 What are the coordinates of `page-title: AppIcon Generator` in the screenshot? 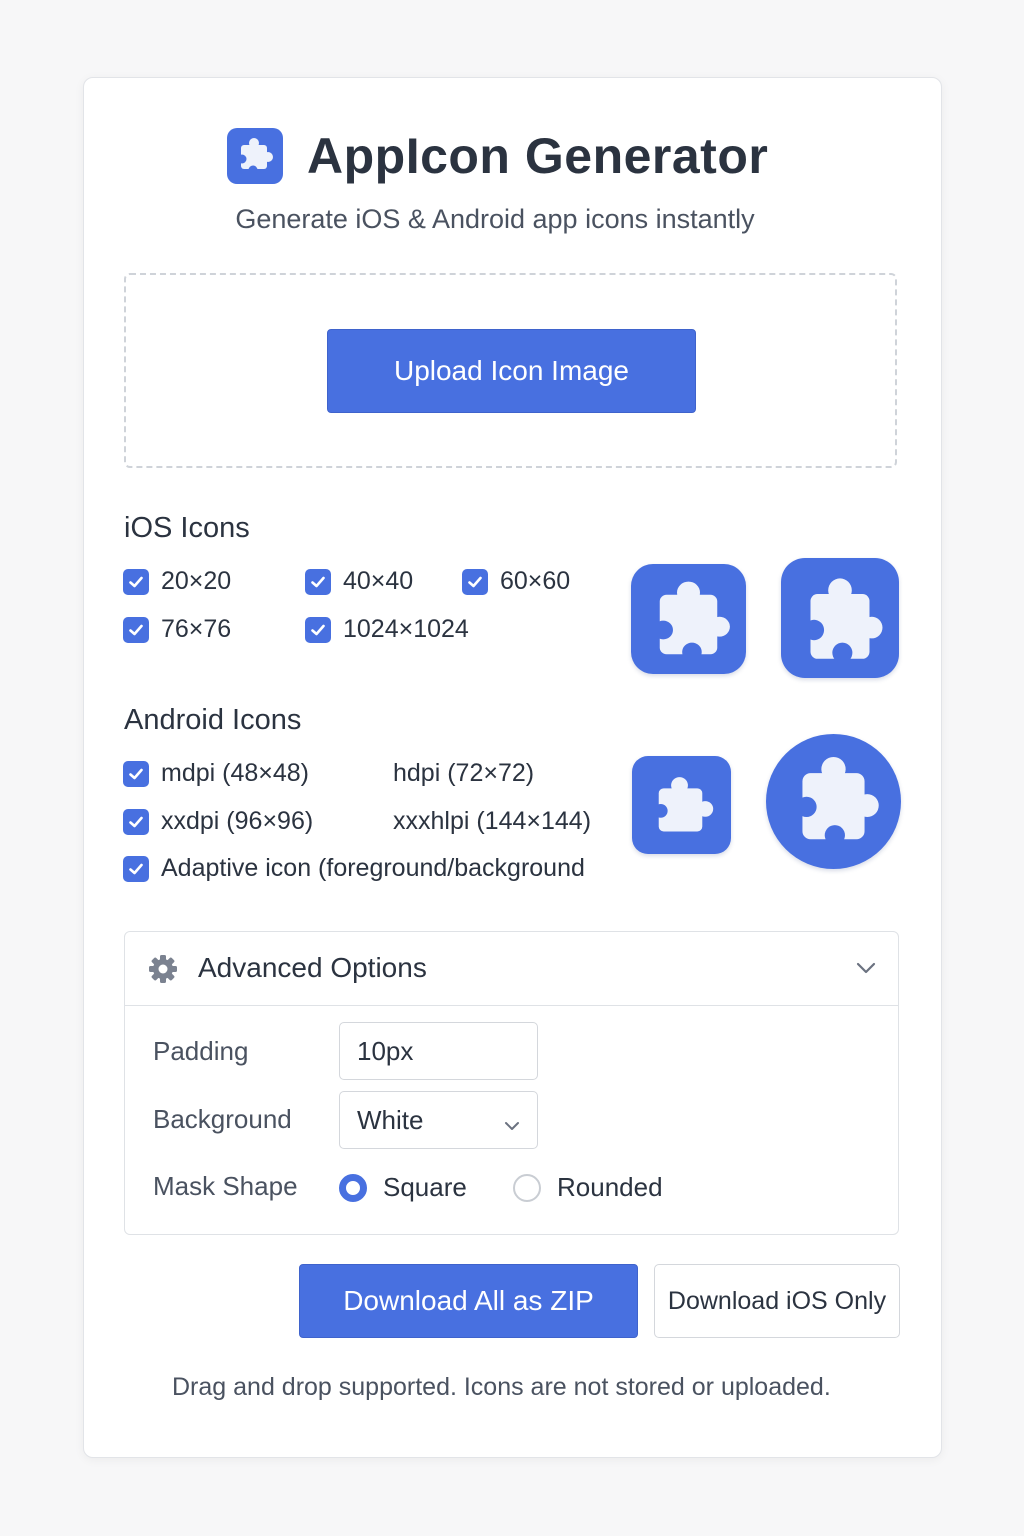 It's located at (538, 156).